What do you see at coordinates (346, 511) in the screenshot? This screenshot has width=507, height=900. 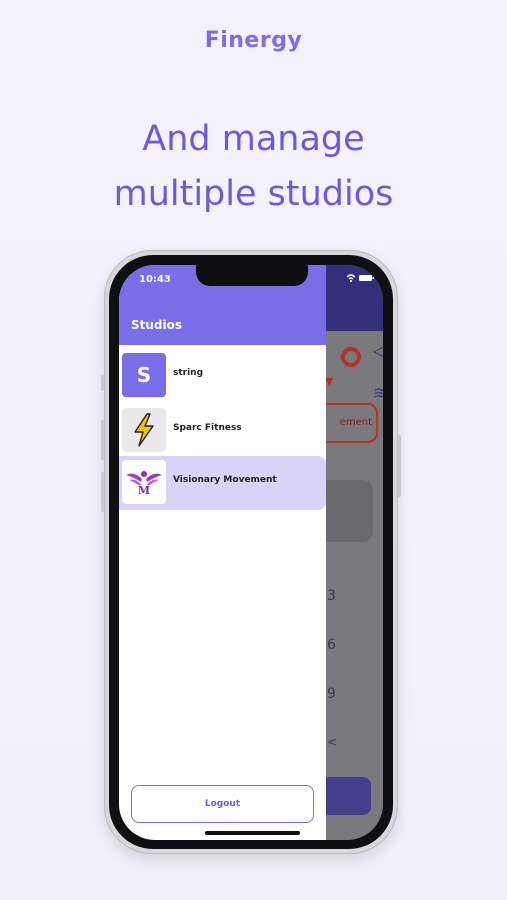 I see `background-card` at bounding box center [346, 511].